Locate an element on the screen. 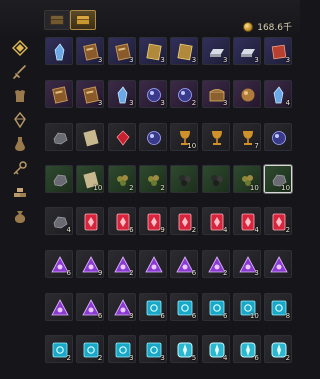 This screenshot has width=320, height=379. crystal-shard-icon is located at coordinates (59, 52).